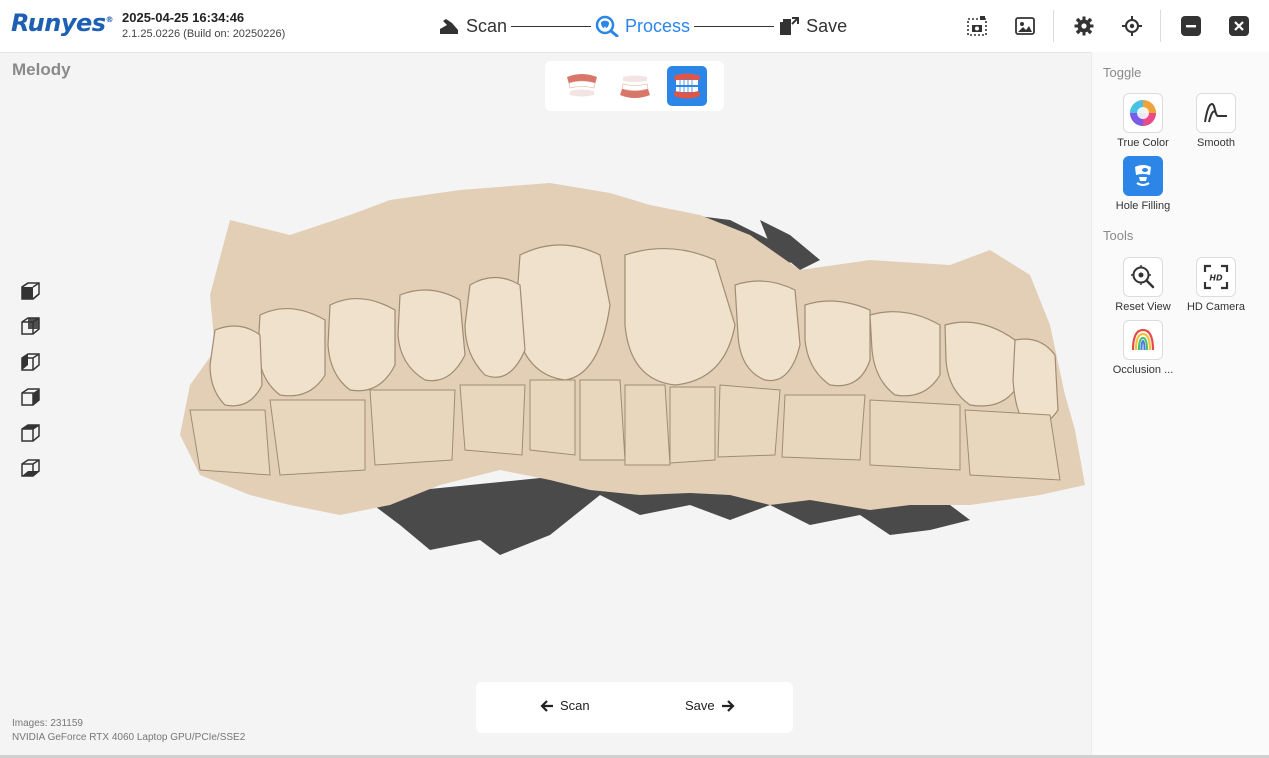 The width and height of the screenshot is (1269, 758). Describe the element at coordinates (546, 705) in the screenshot. I see `arrow-left-icon` at that location.